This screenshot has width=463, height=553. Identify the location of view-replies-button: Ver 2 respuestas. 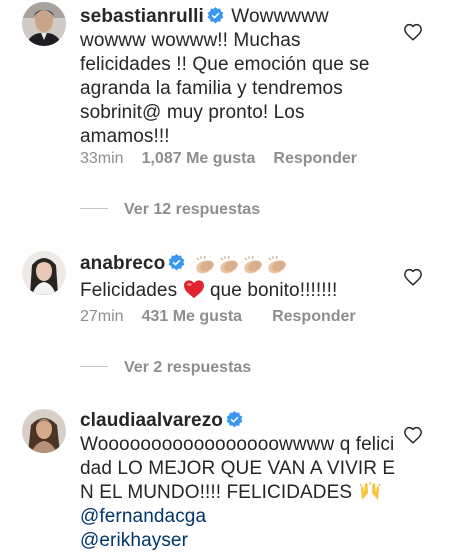
(165, 368).